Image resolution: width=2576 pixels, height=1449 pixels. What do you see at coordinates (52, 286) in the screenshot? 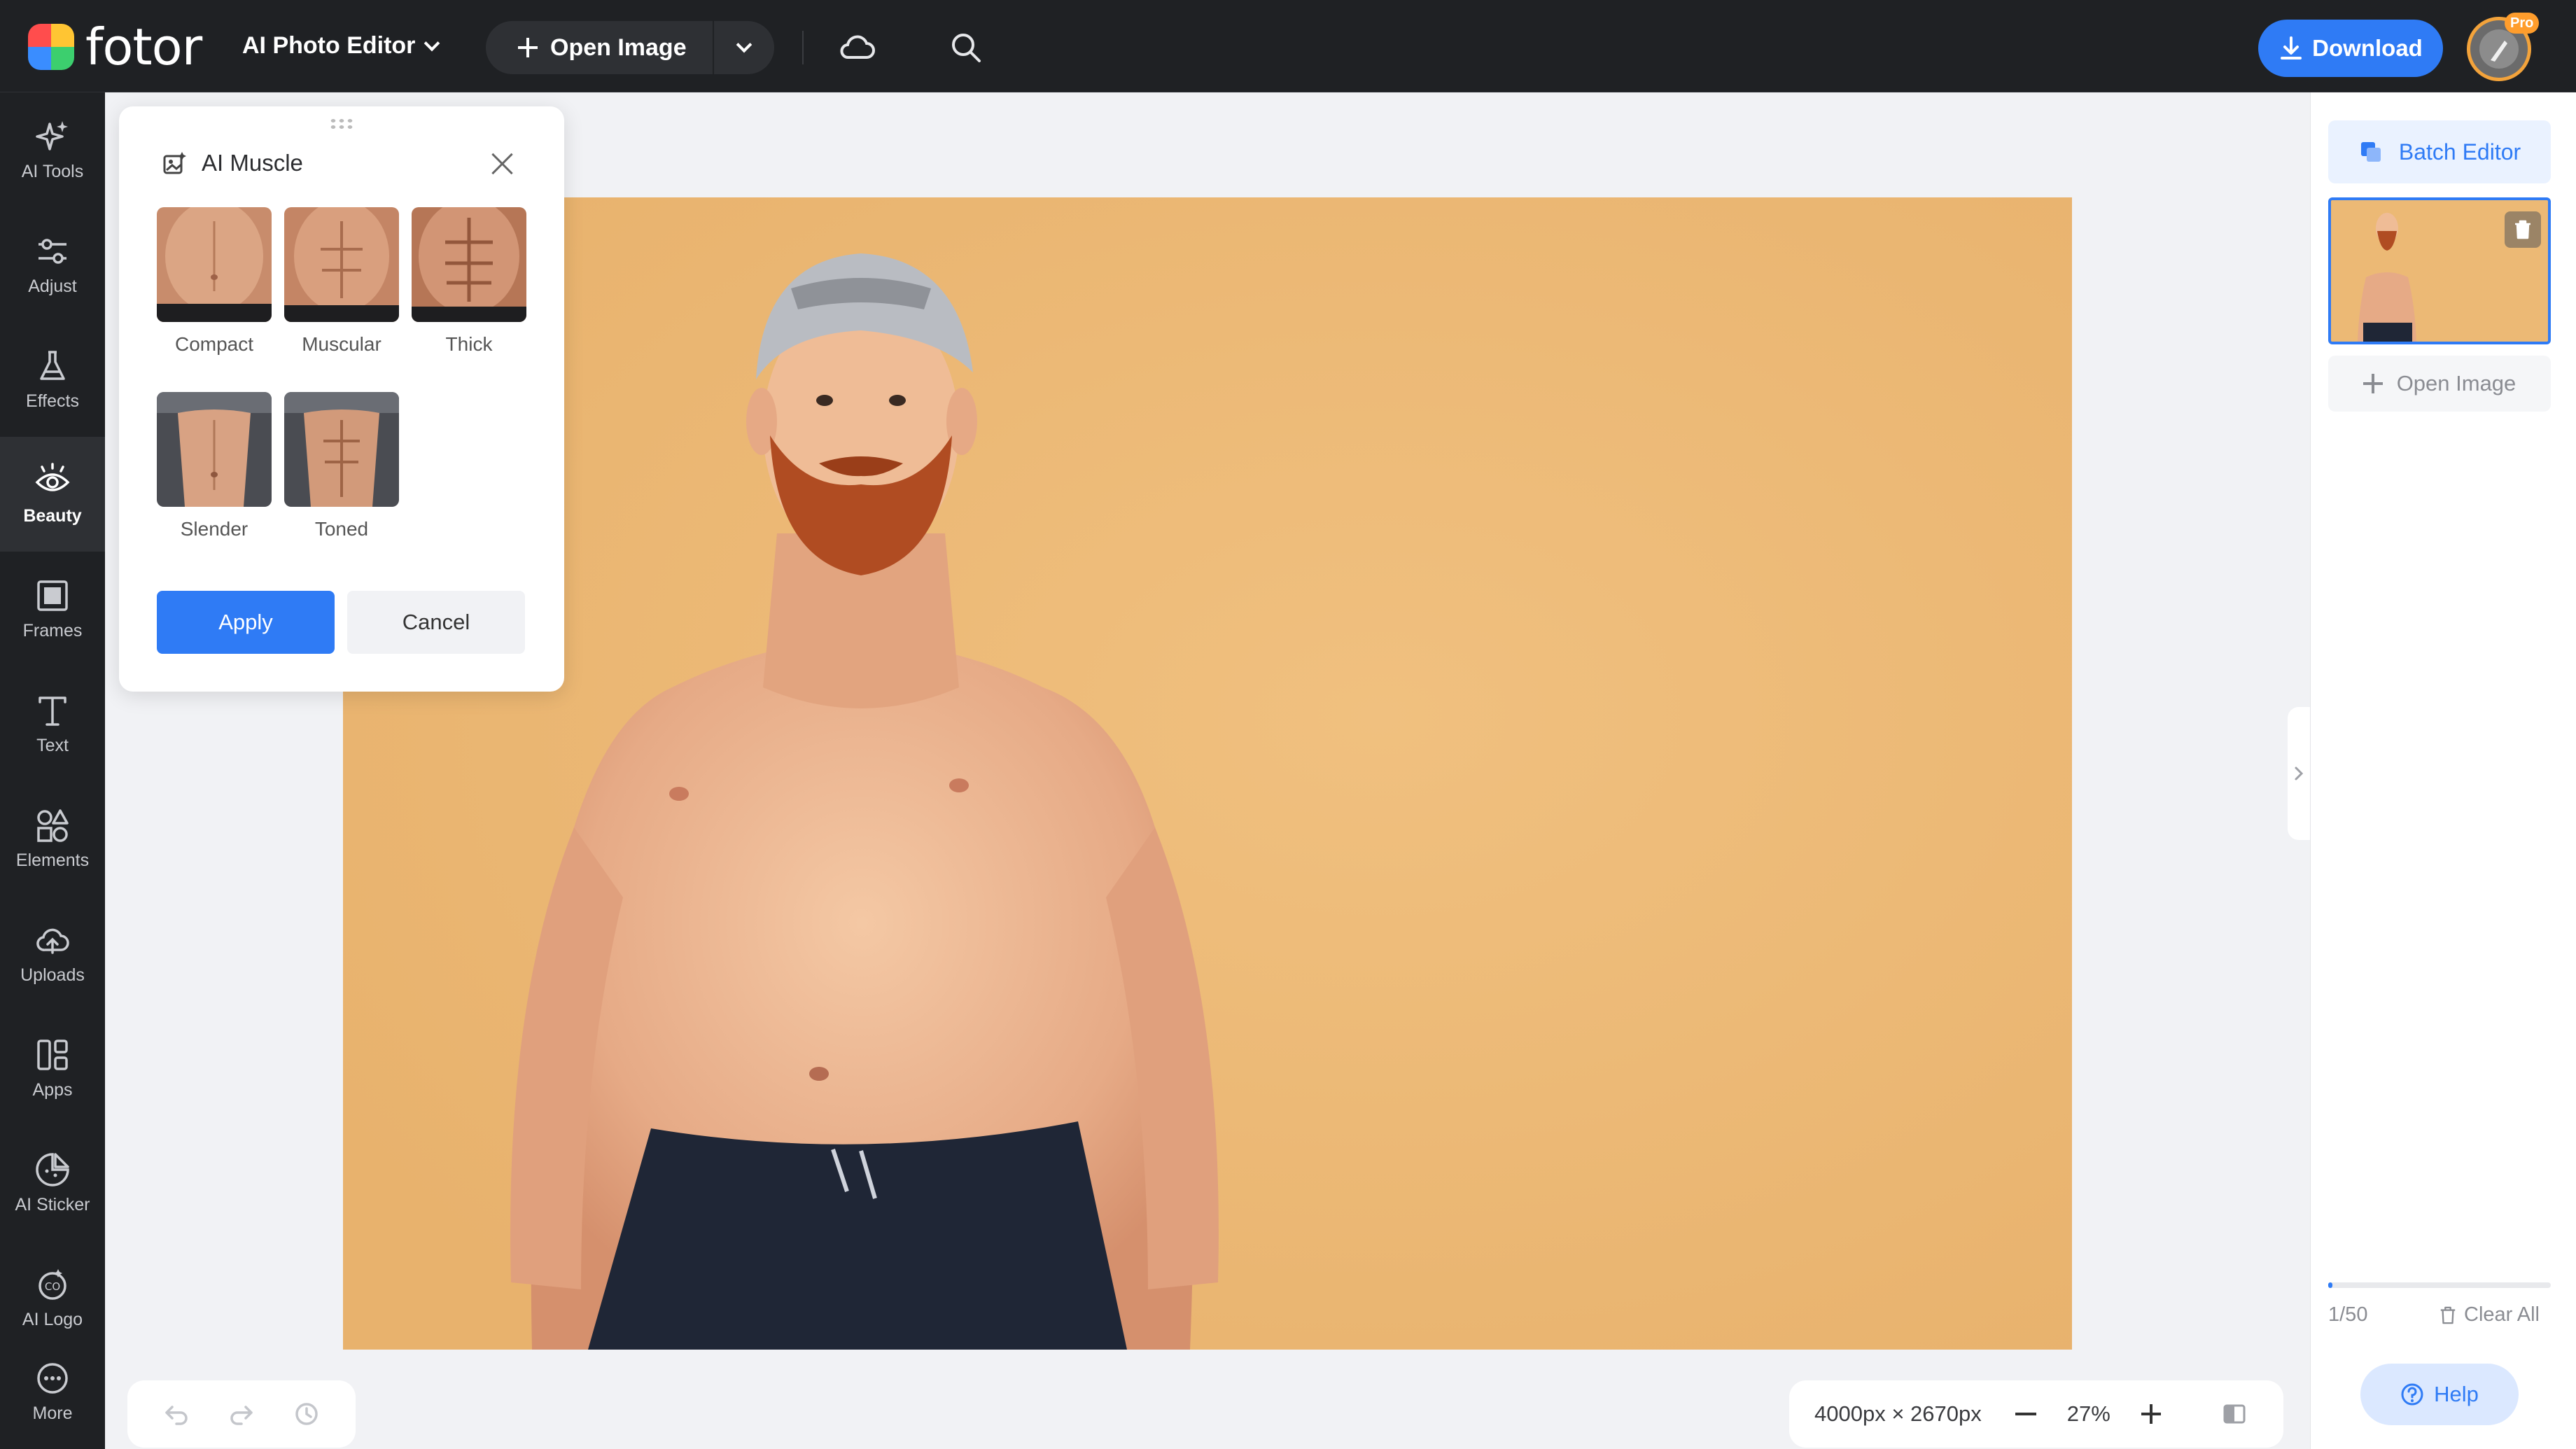
I see `tool-label: Adjust` at bounding box center [52, 286].